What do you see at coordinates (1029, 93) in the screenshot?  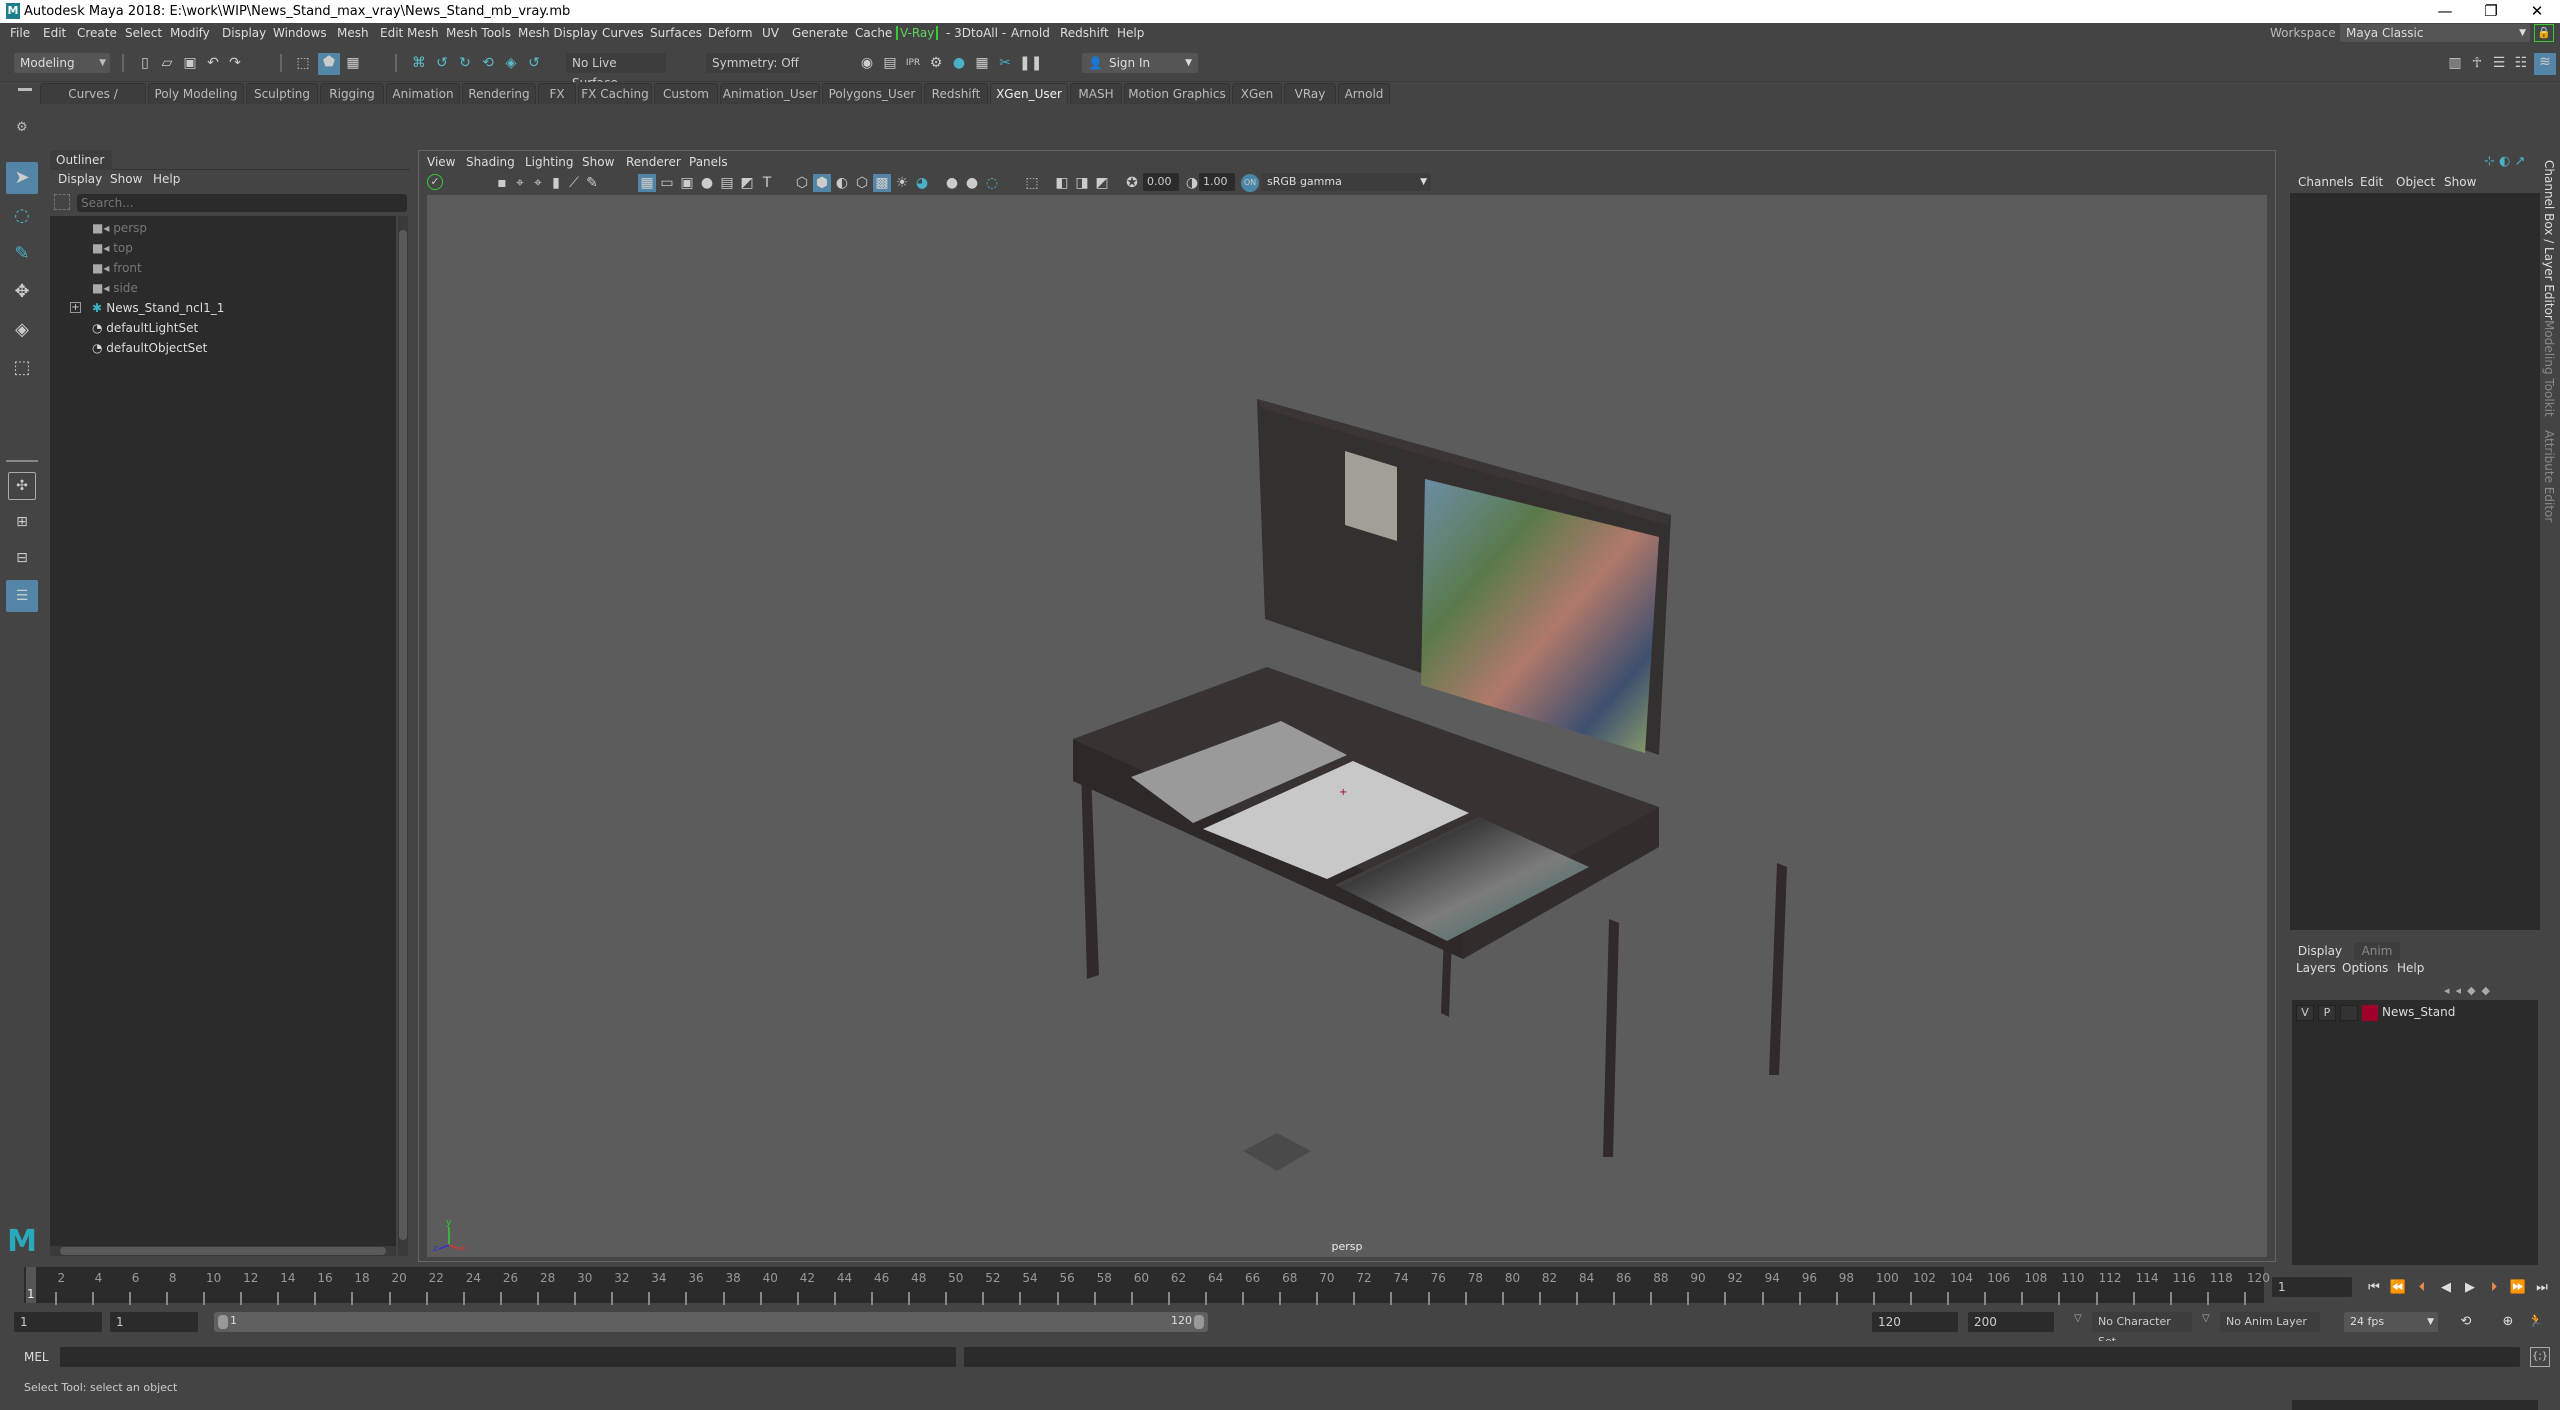 I see `shelf-tab-xgen-user: XGen_User` at bounding box center [1029, 93].